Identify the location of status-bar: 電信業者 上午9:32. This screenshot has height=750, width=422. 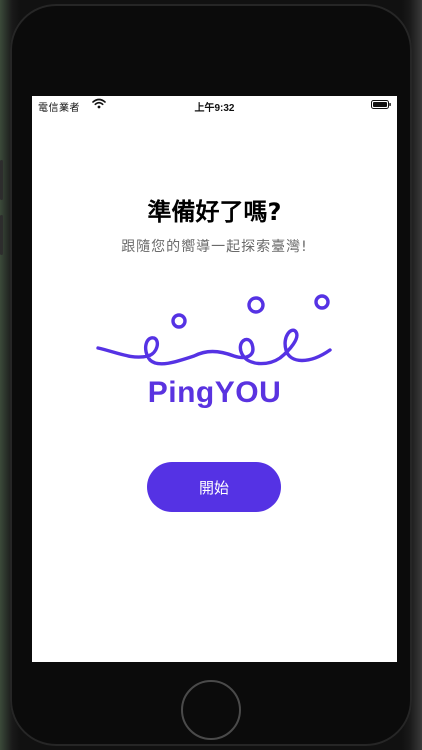
(214, 105).